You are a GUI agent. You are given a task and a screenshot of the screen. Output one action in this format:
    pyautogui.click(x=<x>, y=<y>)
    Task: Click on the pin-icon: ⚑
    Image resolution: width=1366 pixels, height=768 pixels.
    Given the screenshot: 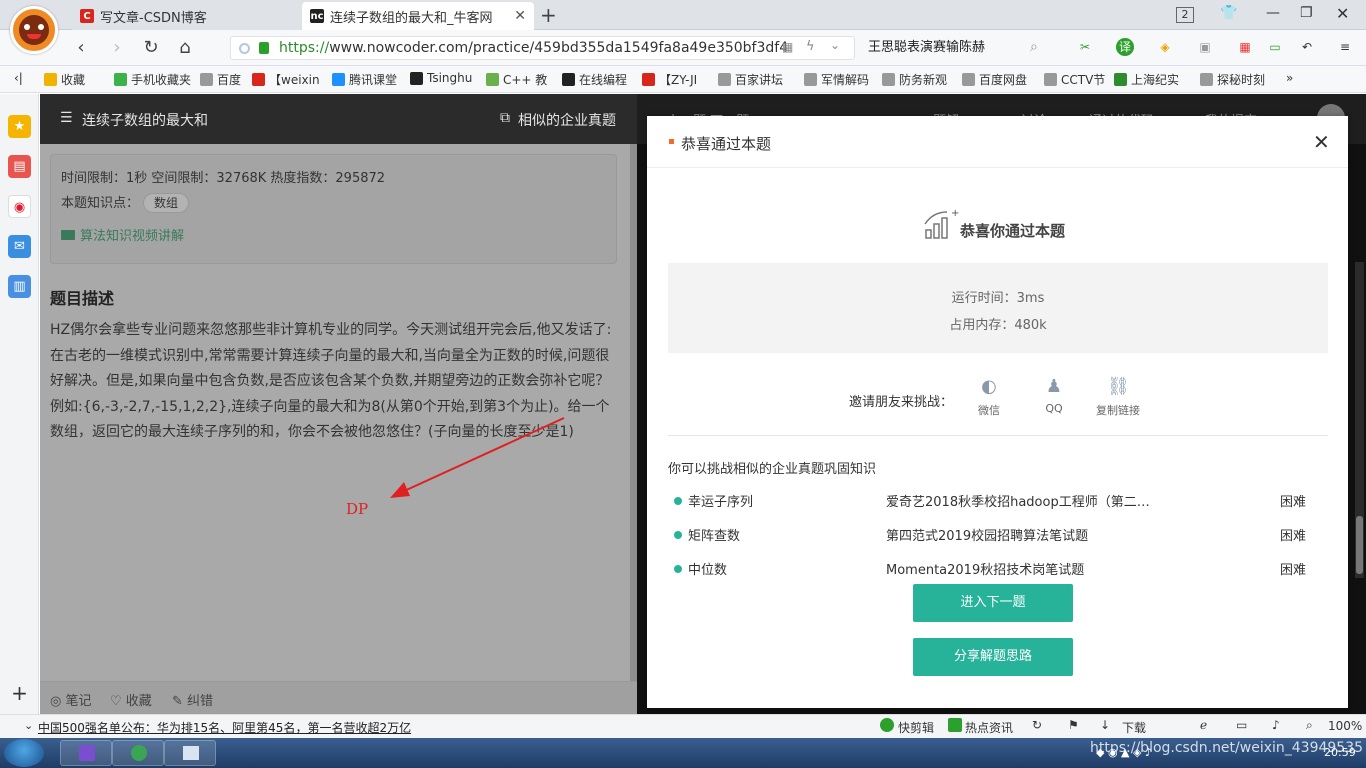 What is the action you would take?
    pyautogui.click(x=1073, y=725)
    